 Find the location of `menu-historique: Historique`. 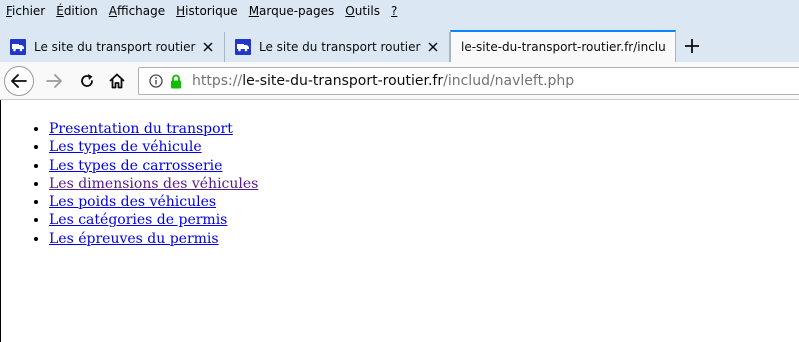

menu-historique: Historique is located at coordinates (206, 11).